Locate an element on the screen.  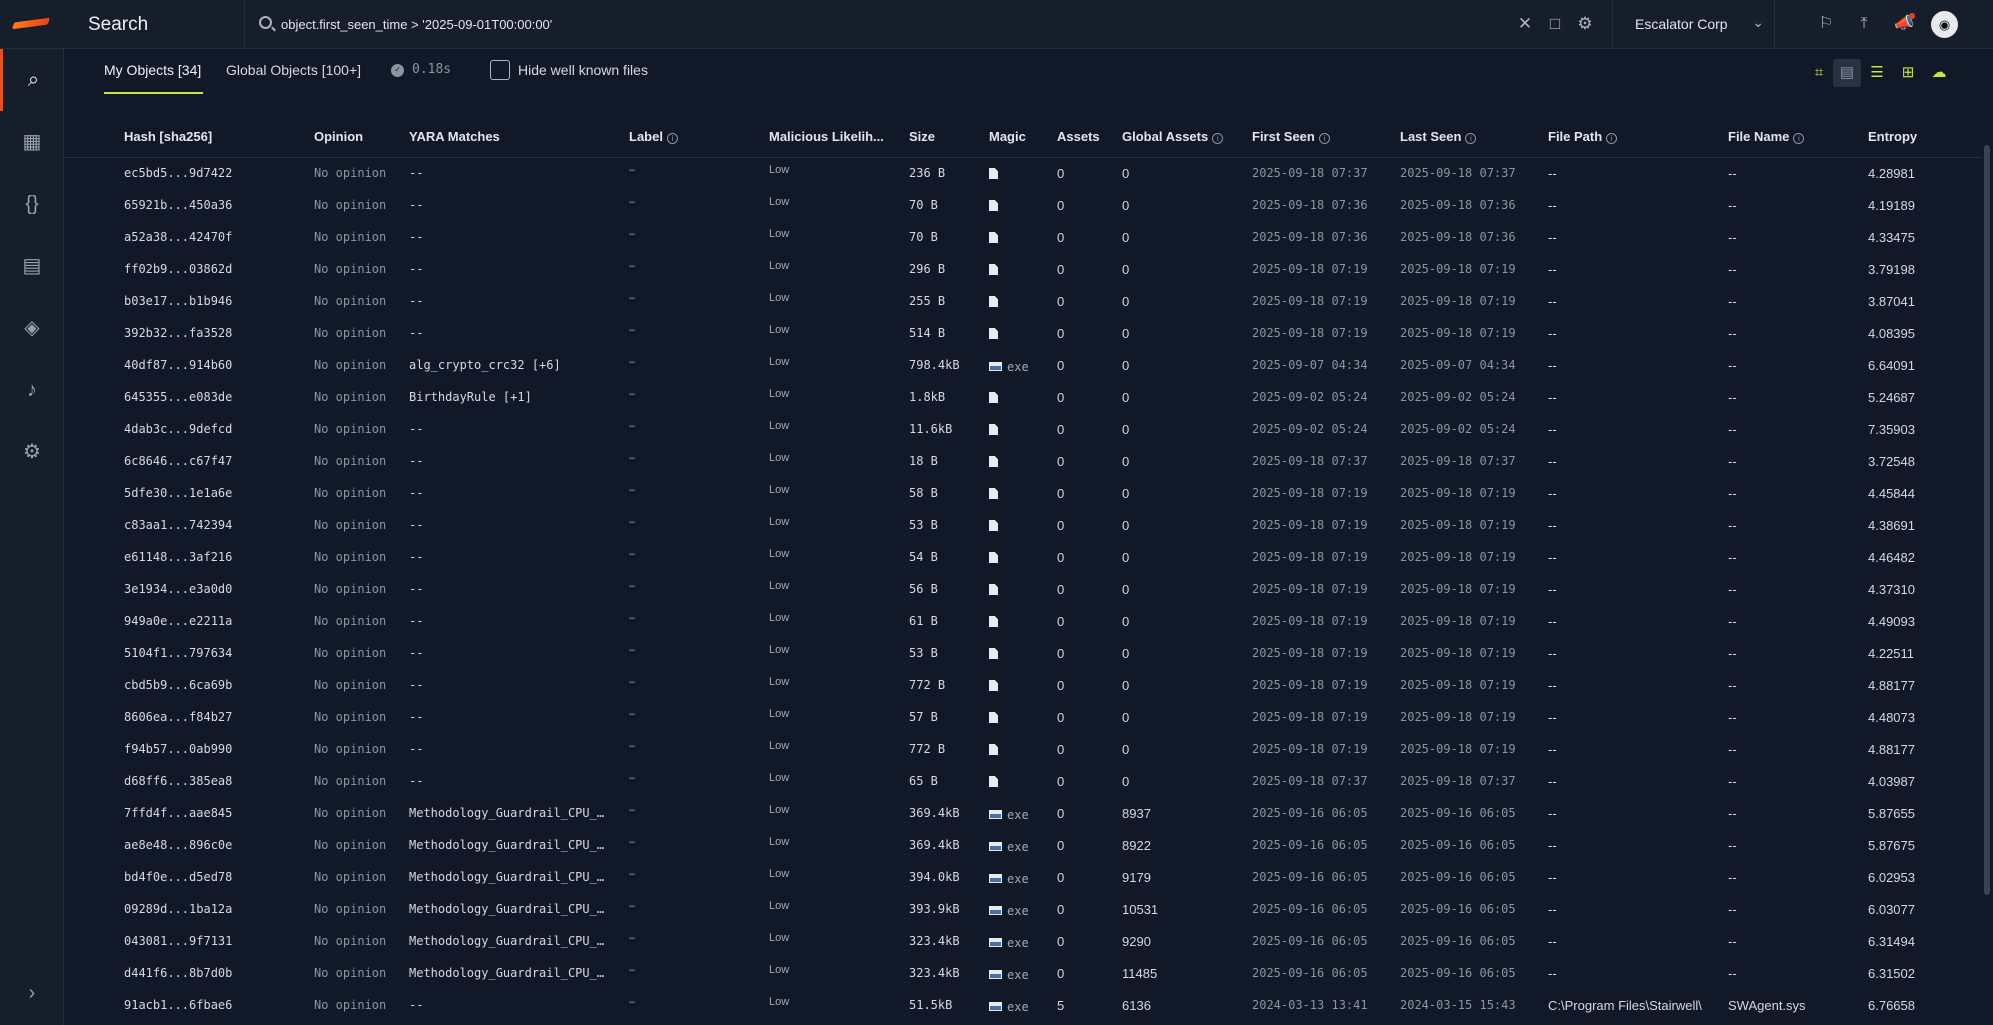
cell-hash: a52a38...42470f is located at coordinates (214, 237).